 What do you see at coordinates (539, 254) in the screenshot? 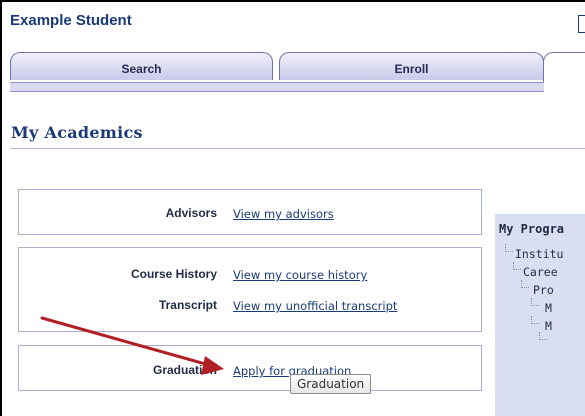
I see `tree-item-institution: Institu` at bounding box center [539, 254].